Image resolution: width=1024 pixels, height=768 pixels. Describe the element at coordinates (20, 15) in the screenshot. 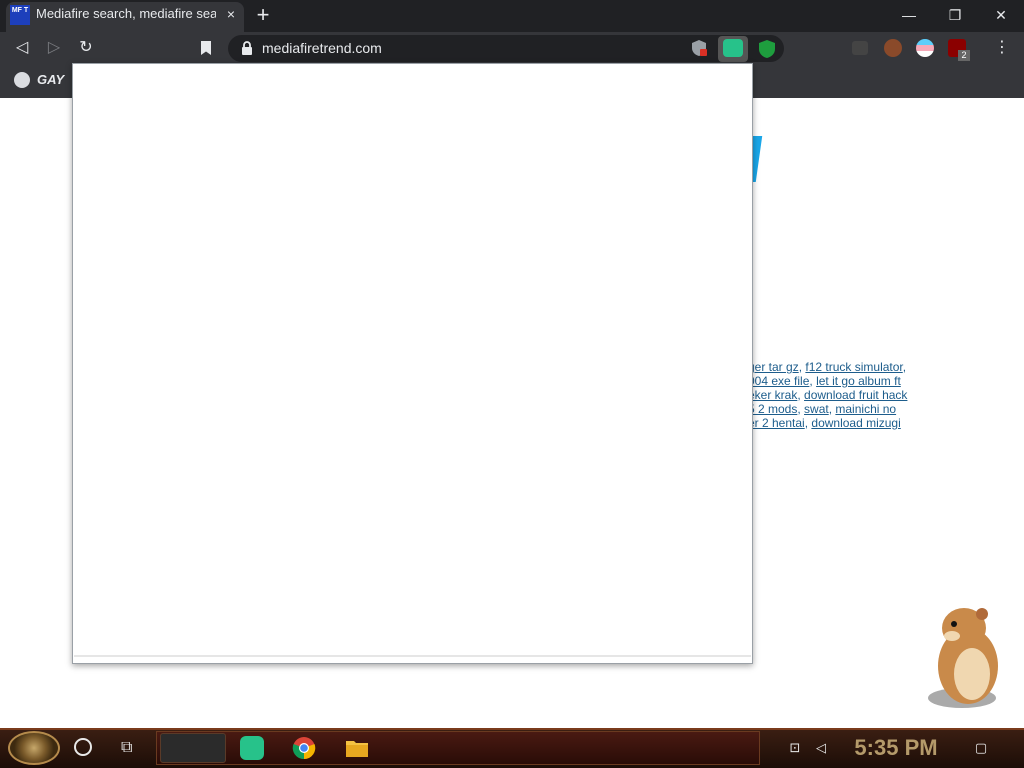

I see `mediafire-trend-icon: MF T` at that location.